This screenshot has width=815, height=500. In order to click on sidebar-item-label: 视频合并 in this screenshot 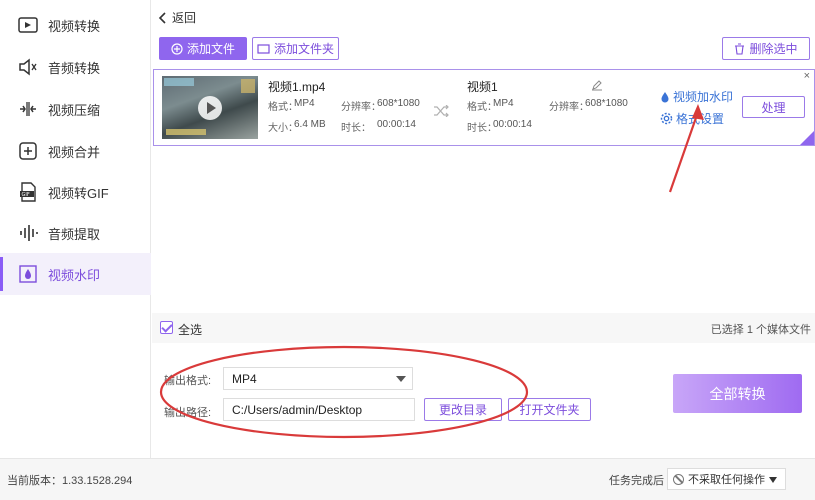, I will do `click(74, 152)`.